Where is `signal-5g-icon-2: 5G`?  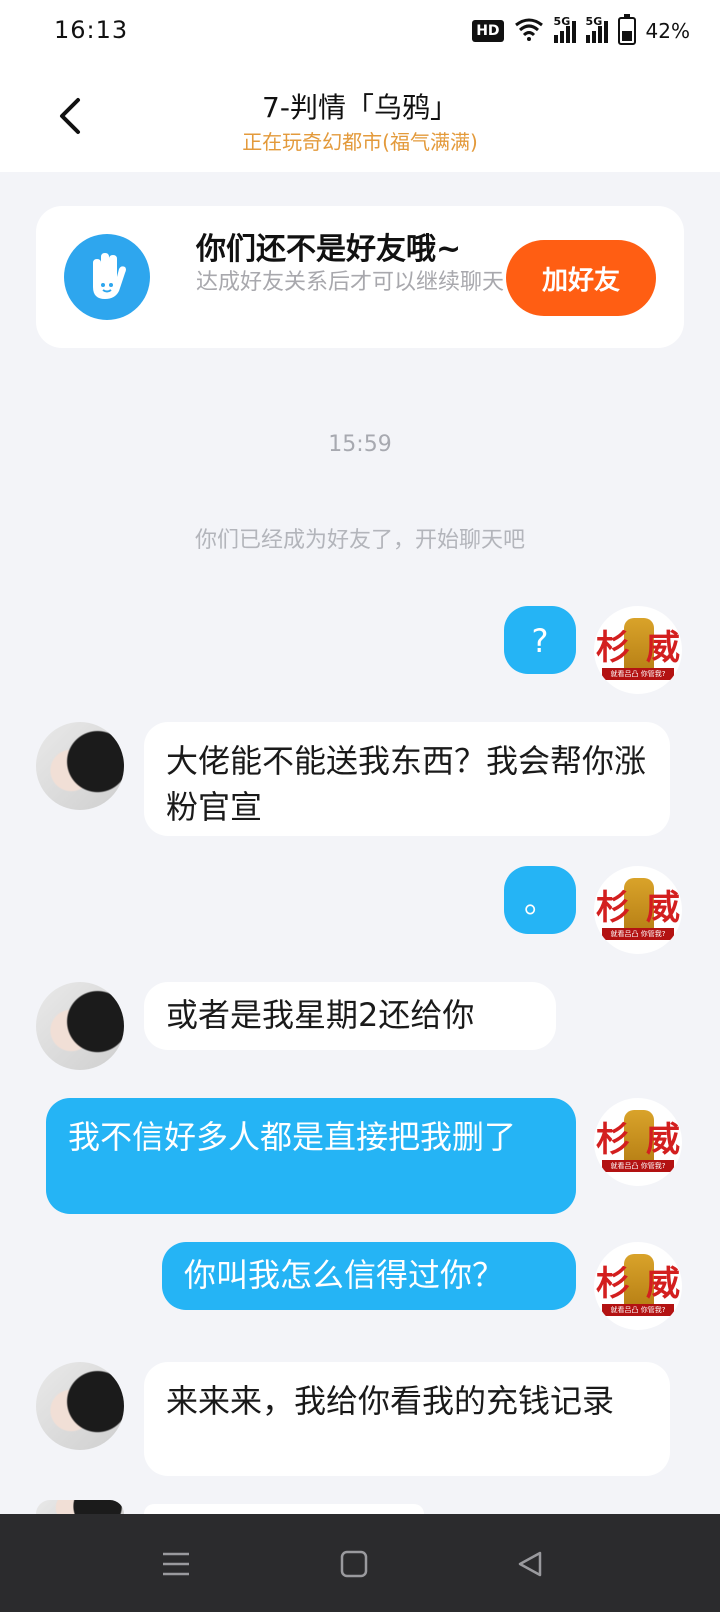 signal-5g-icon-2: 5G is located at coordinates (596, 29).